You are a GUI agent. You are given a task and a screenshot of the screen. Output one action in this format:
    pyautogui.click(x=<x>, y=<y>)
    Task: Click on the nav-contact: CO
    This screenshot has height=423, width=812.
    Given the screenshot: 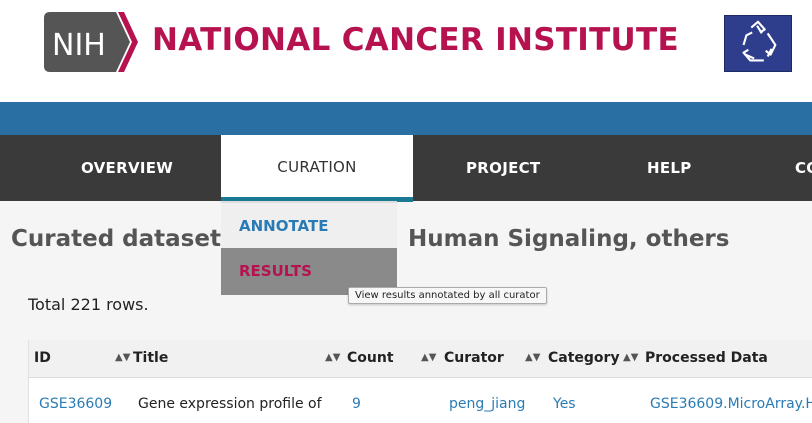 What is the action you would take?
    pyautogui.click(x=803, y=168)
    